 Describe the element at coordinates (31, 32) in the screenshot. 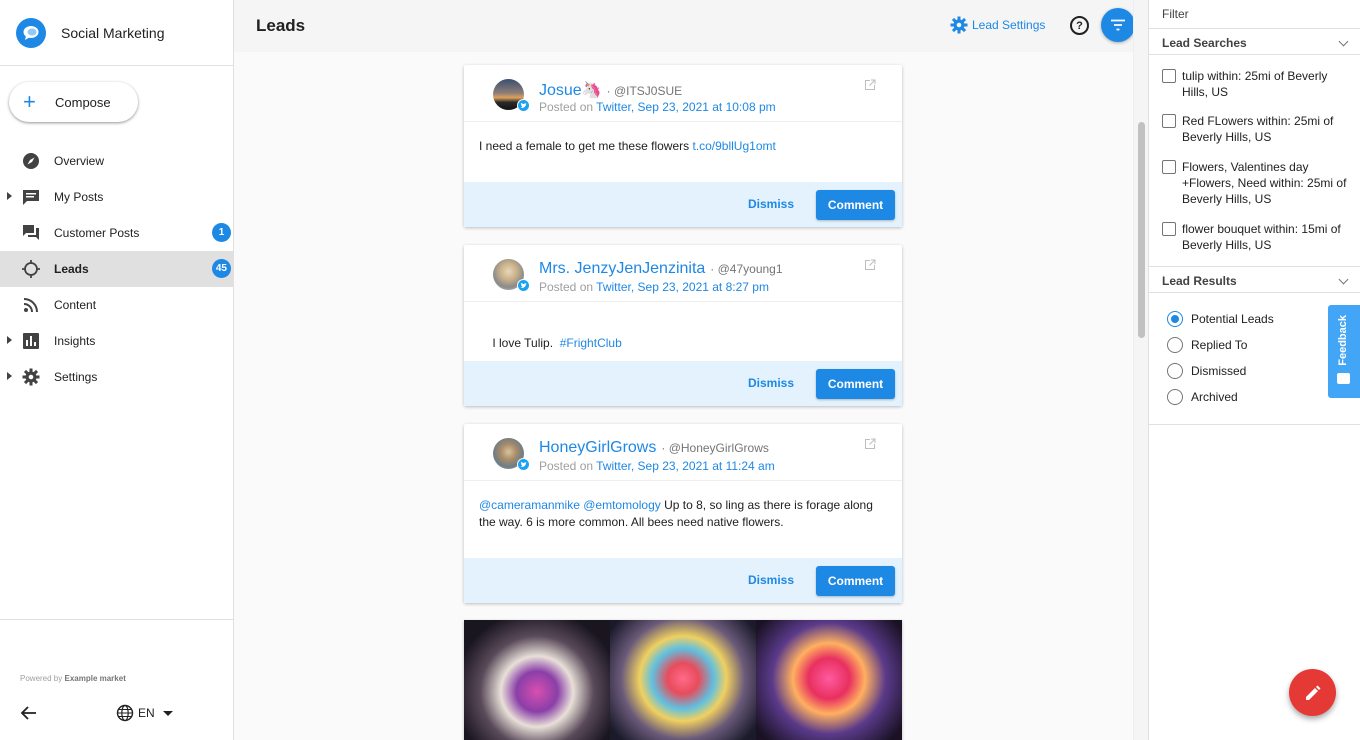

I see `chat-bubble-logo-icon` at that location.